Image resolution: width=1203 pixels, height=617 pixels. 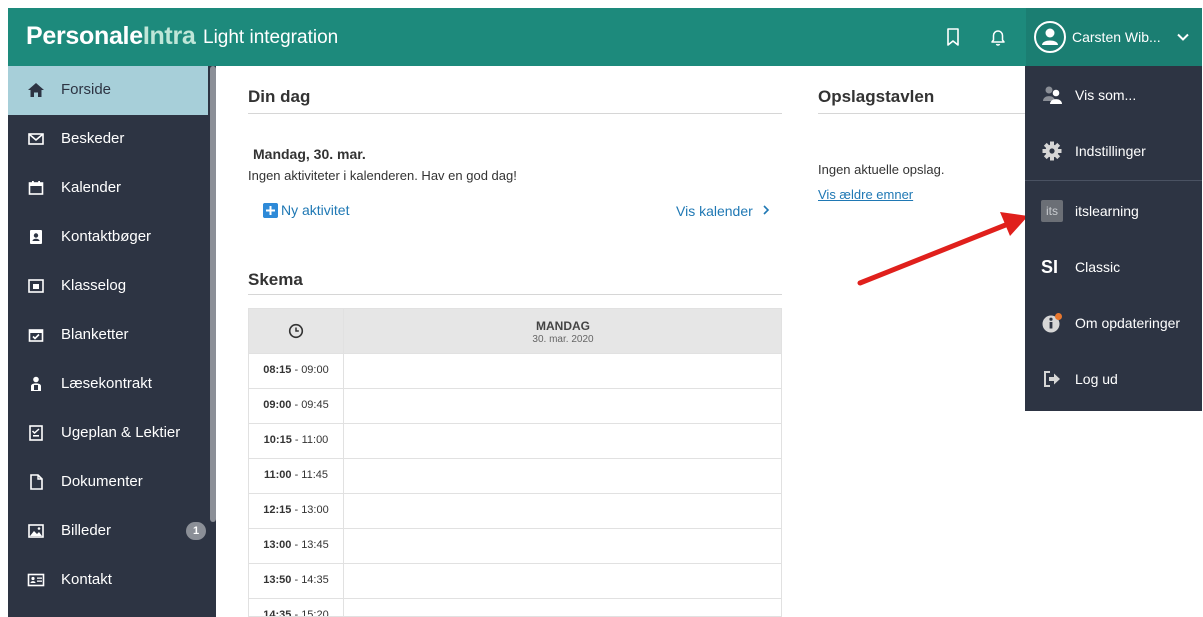 I want to click on bookmark-icon, so click(x=953, y=37).